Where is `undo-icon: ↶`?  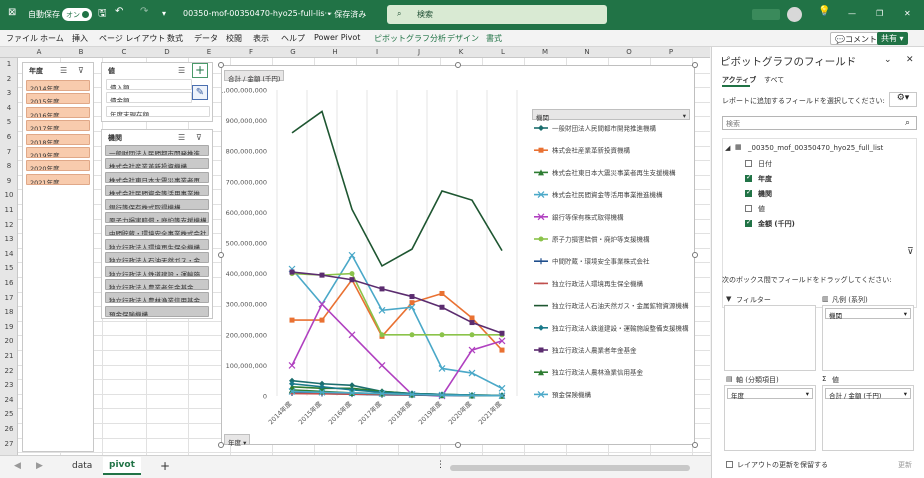 undo-icon: ↶ is located at coordinates (119, 11).